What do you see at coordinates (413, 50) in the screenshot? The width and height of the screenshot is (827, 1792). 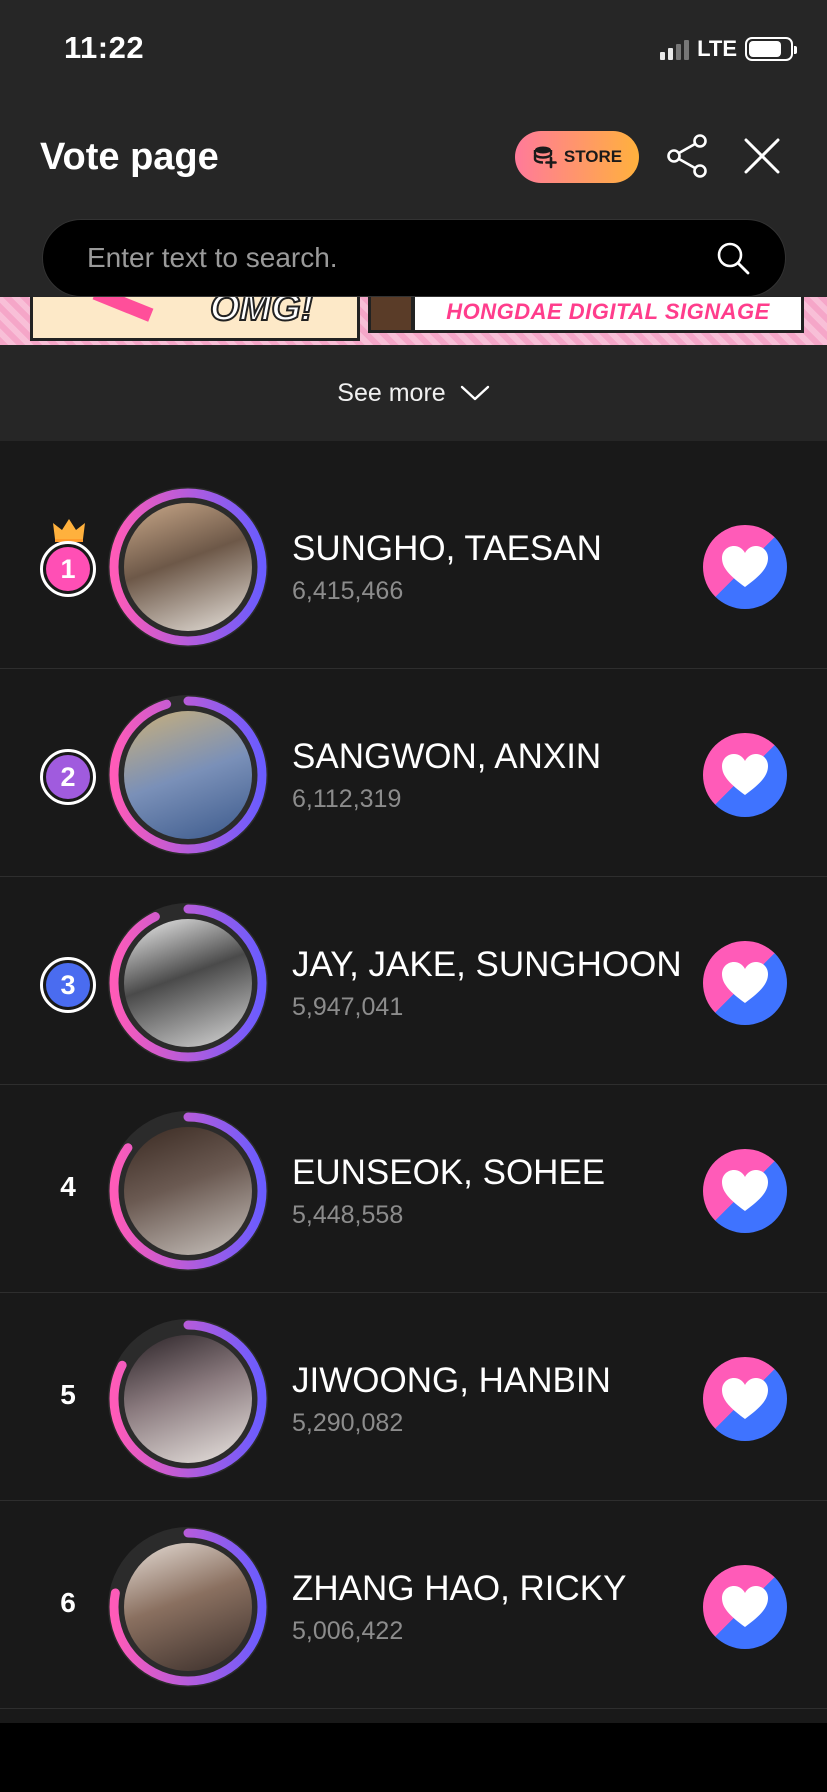 I see `status-bar: 11:22 LTE` at bounding box center [413, 50].